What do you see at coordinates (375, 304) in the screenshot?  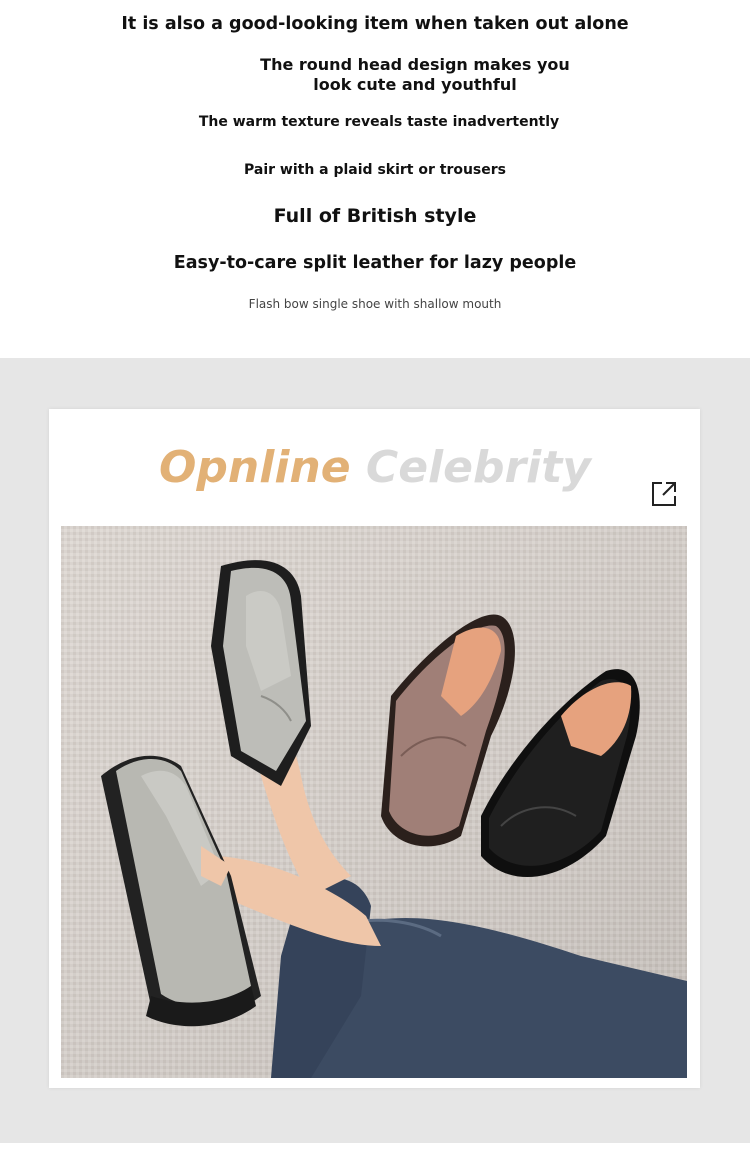 I see `intro-line-7: Flash bow single shoe with shallow mouth` at bounding box center [375, 304].